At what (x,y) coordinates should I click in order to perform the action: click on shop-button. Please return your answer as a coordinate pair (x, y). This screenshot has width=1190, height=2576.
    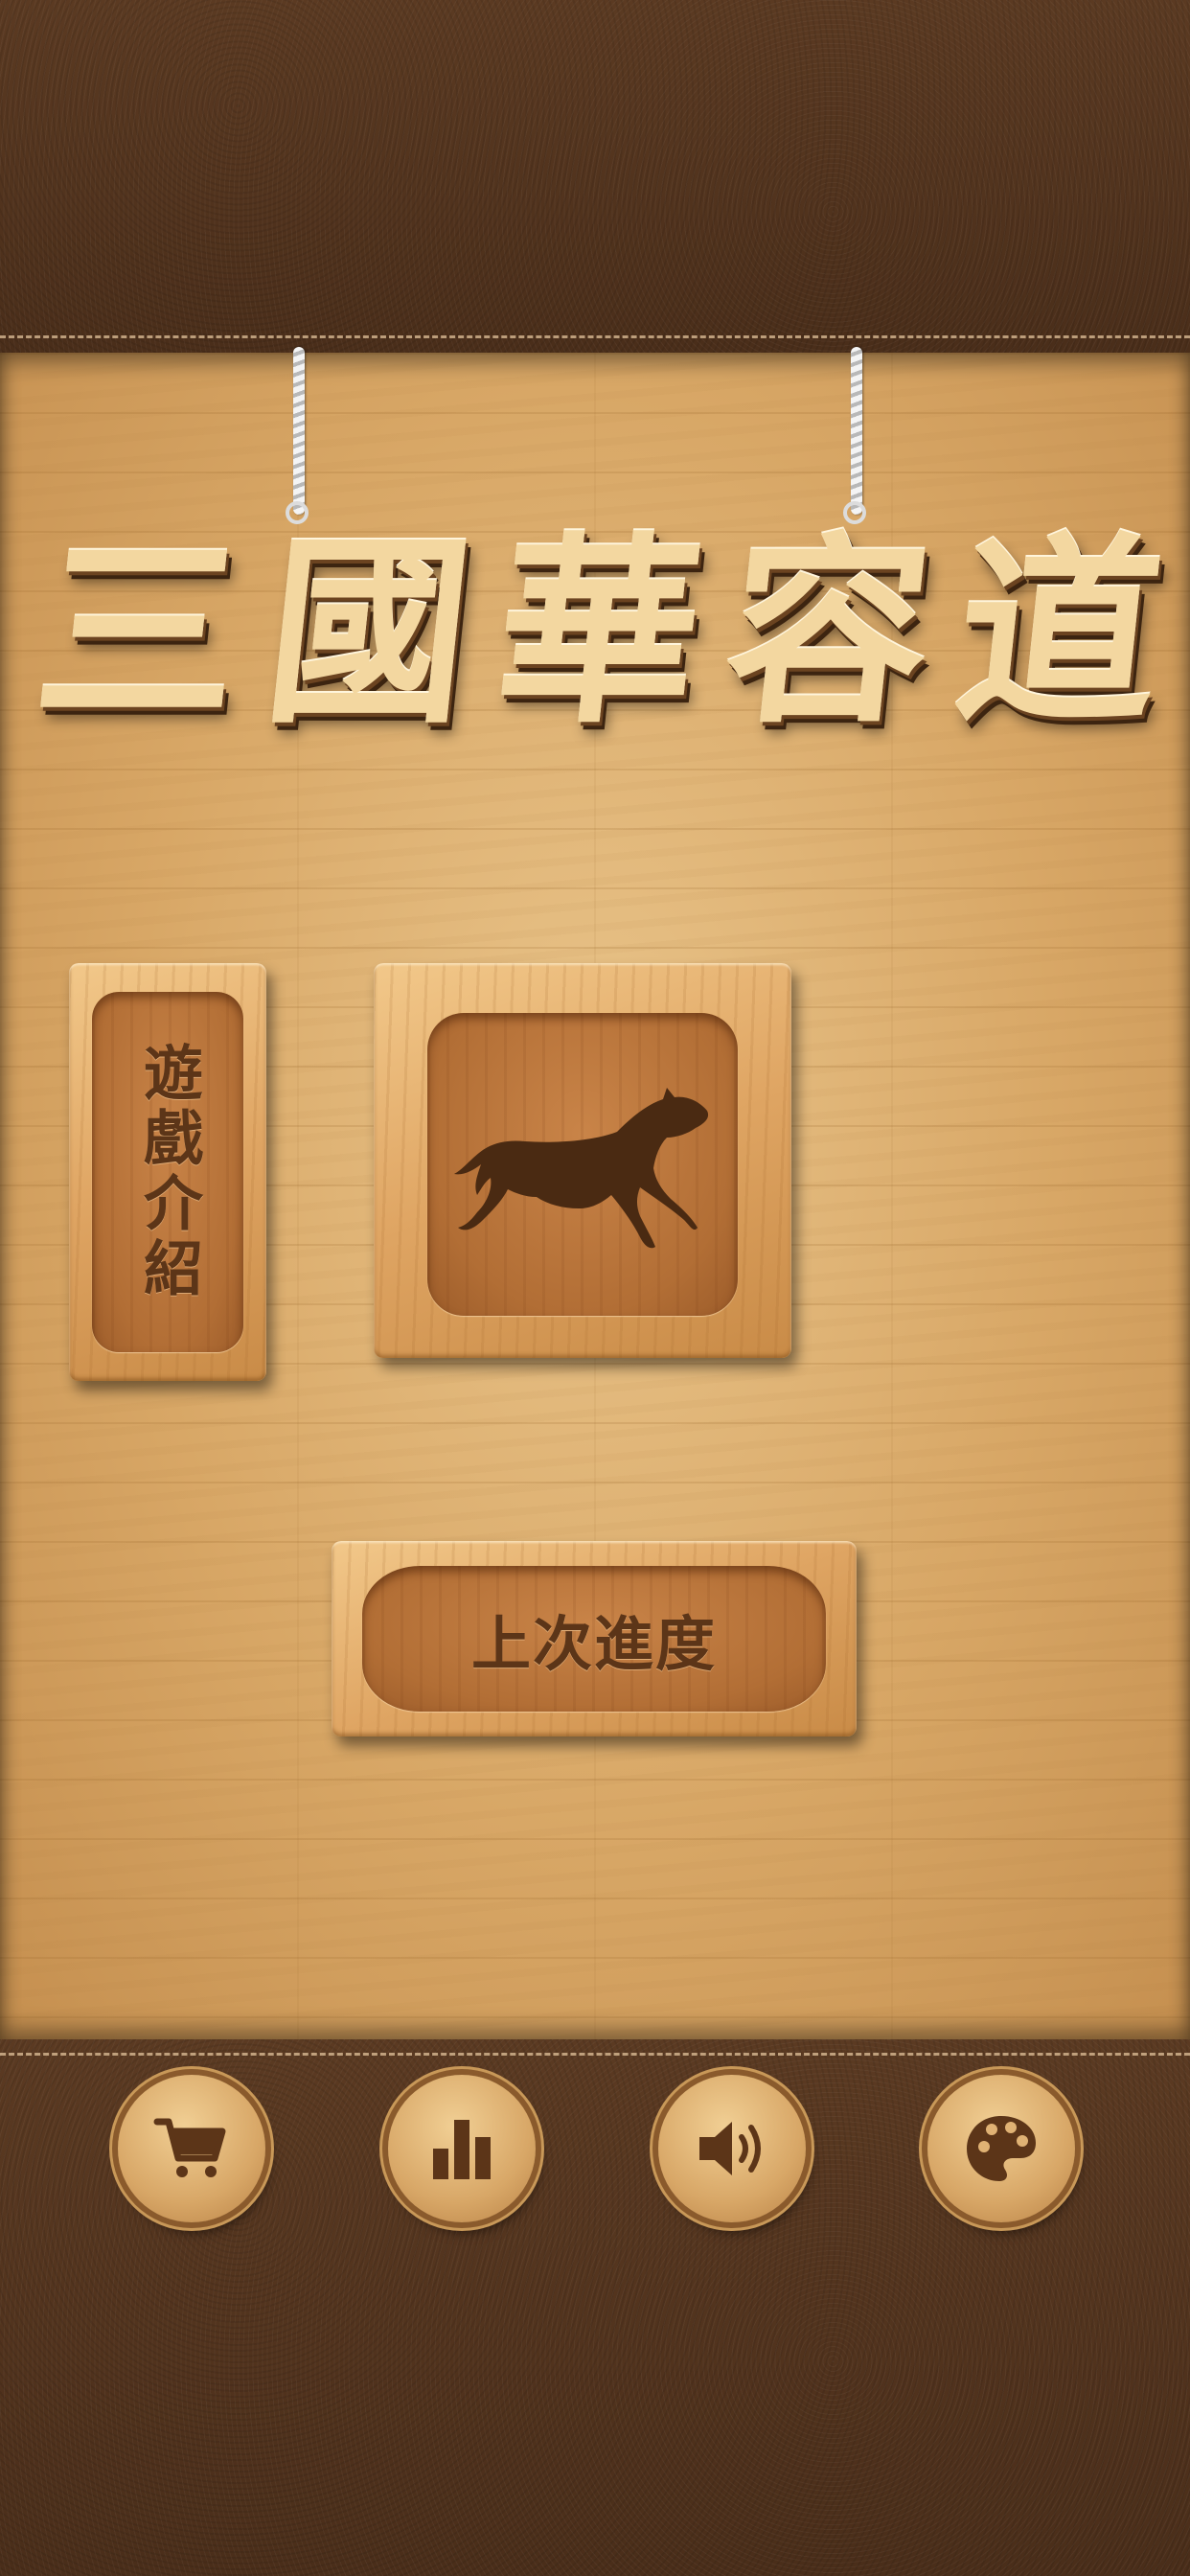
    Looking at the image, I should click on (191, 2148).